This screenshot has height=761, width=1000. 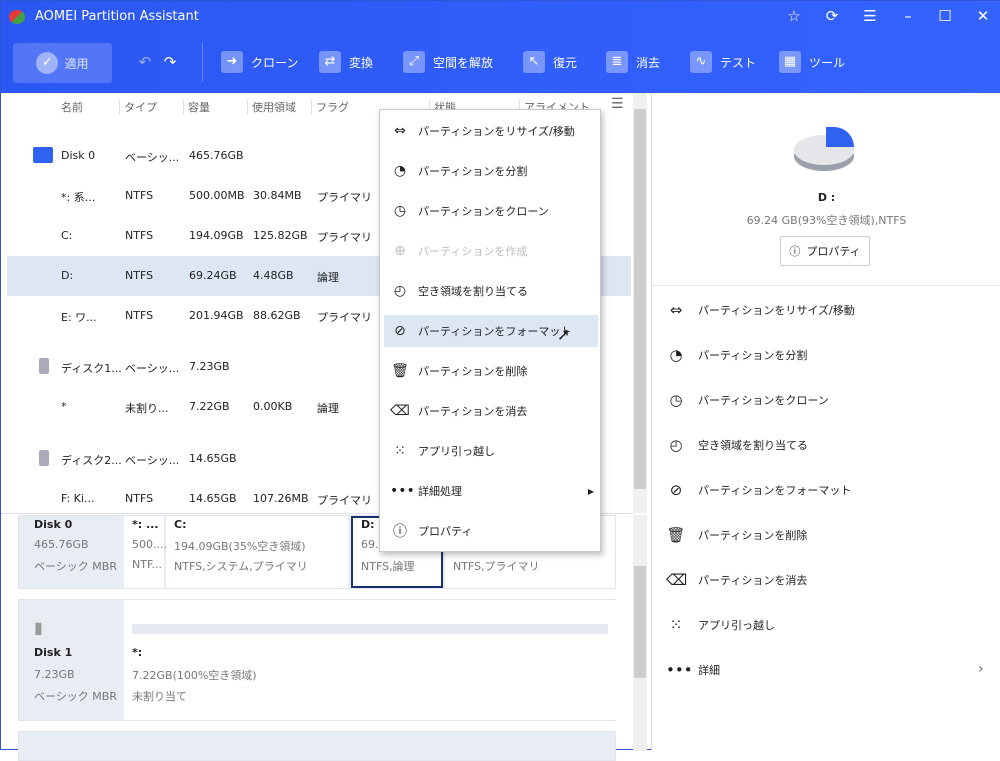 I want to click on free-space-tool: ⤢ 空間を解放, so click(x=448, y=62).